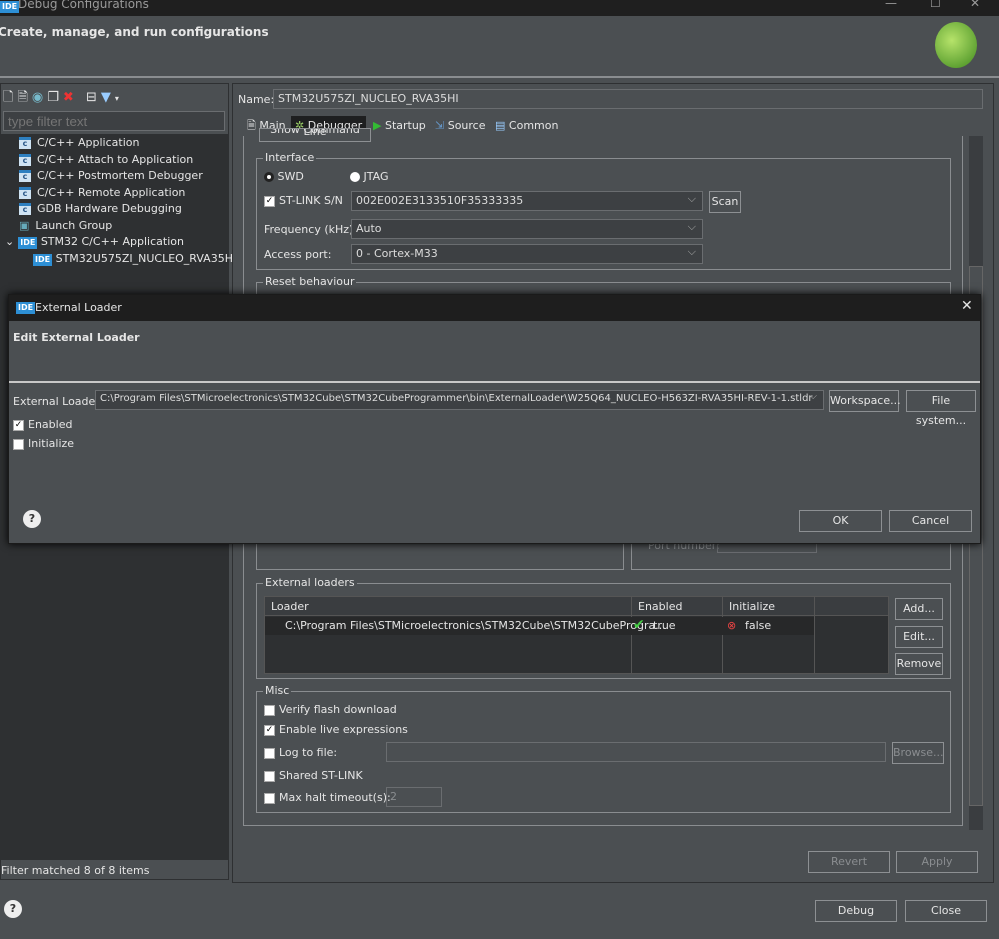 The width and height of the screenshot is (999, 939). I want to click on remove-loader-button: Remove, so click(919, 664).